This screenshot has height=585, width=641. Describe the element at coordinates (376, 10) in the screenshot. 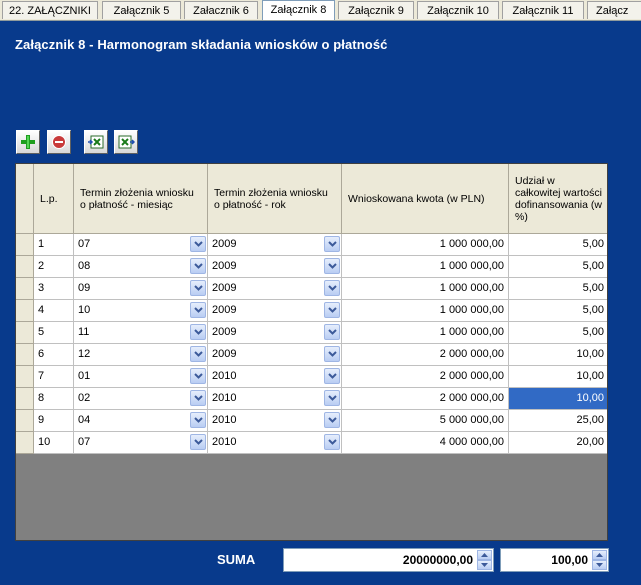

I see `tab-zalacznik-9: Załącznik 9` at that location.